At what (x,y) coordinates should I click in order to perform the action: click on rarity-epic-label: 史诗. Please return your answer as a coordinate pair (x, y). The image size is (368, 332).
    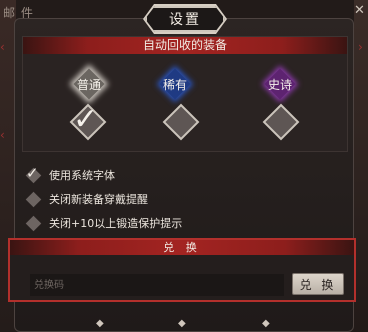
    Looking at the image, I should click on (279, 85).